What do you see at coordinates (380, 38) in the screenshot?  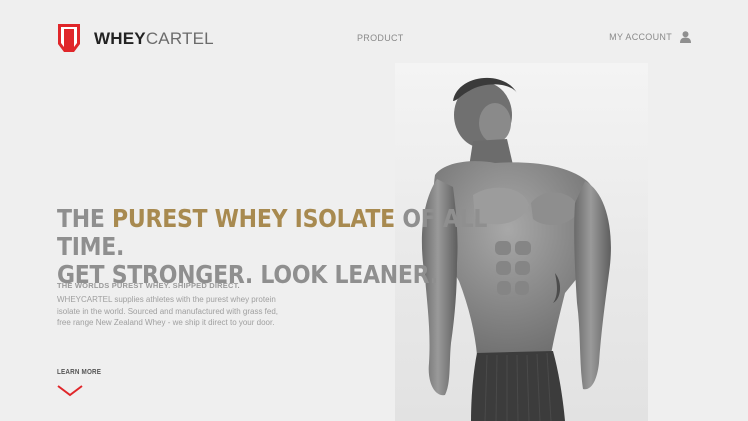 I see `nav-product-link: PRODUCT` at bounding box center [380, 38].